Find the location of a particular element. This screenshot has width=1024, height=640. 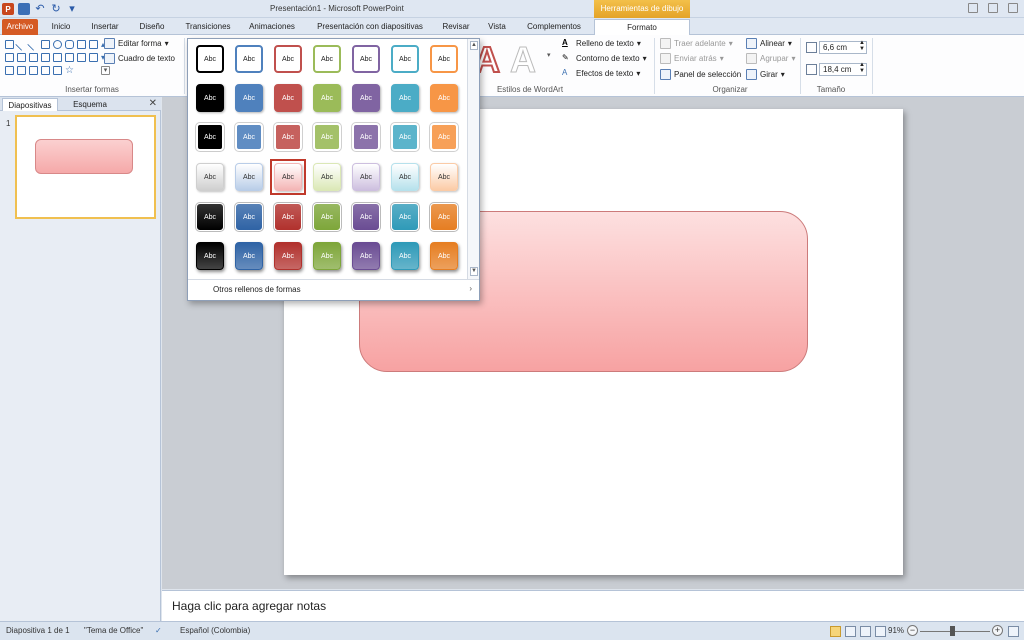

down-arrow-shape-icon is located at coordinates (57, 57).